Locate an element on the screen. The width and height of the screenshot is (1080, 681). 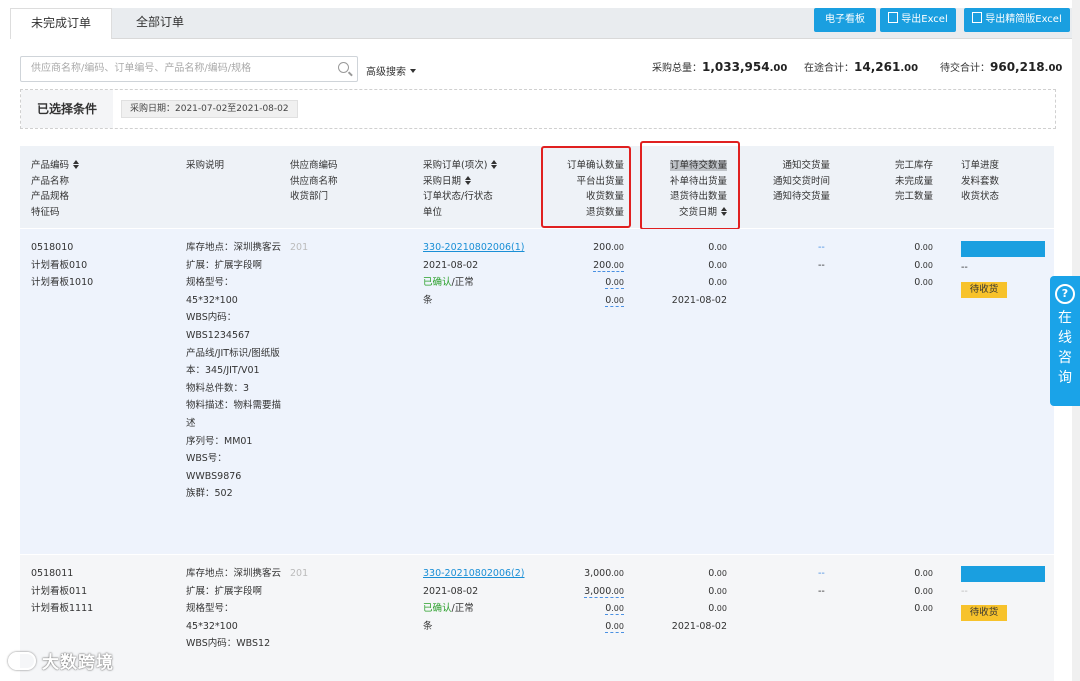
advanced-search-label: 高级搜索 is located at coordinates (386, 72).